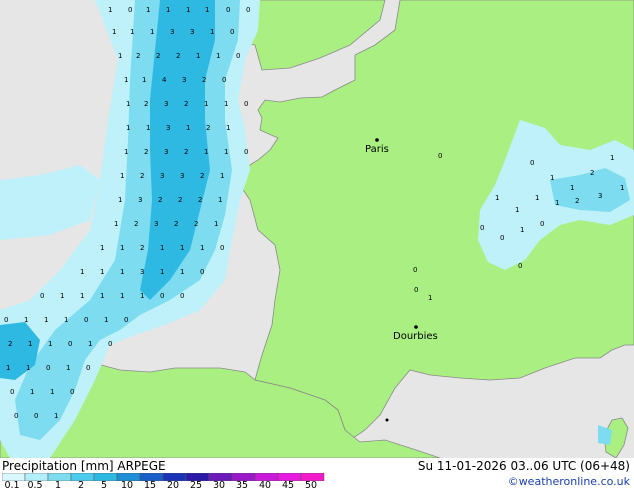 This screenshot has width=634, height=491. What do you see at coordinates (377, 140) in the screenshot?
I see `city-dot-paris` at bounding box center [377, 140].